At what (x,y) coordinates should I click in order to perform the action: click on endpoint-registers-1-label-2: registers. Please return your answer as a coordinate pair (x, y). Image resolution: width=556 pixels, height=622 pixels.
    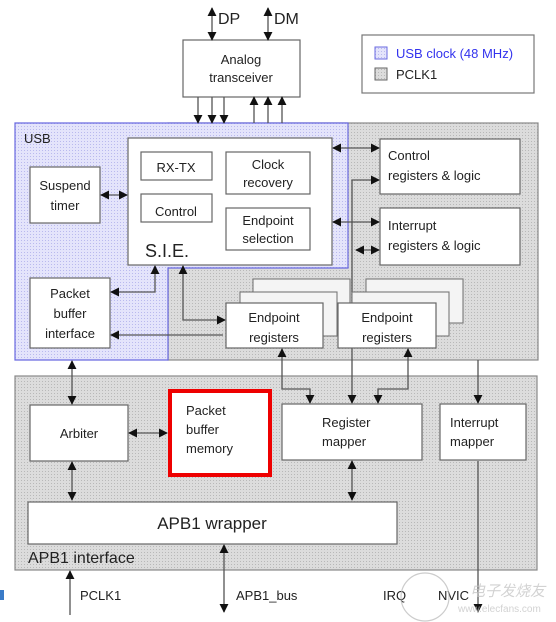
    Looking at the image, I should click on (274, 337).